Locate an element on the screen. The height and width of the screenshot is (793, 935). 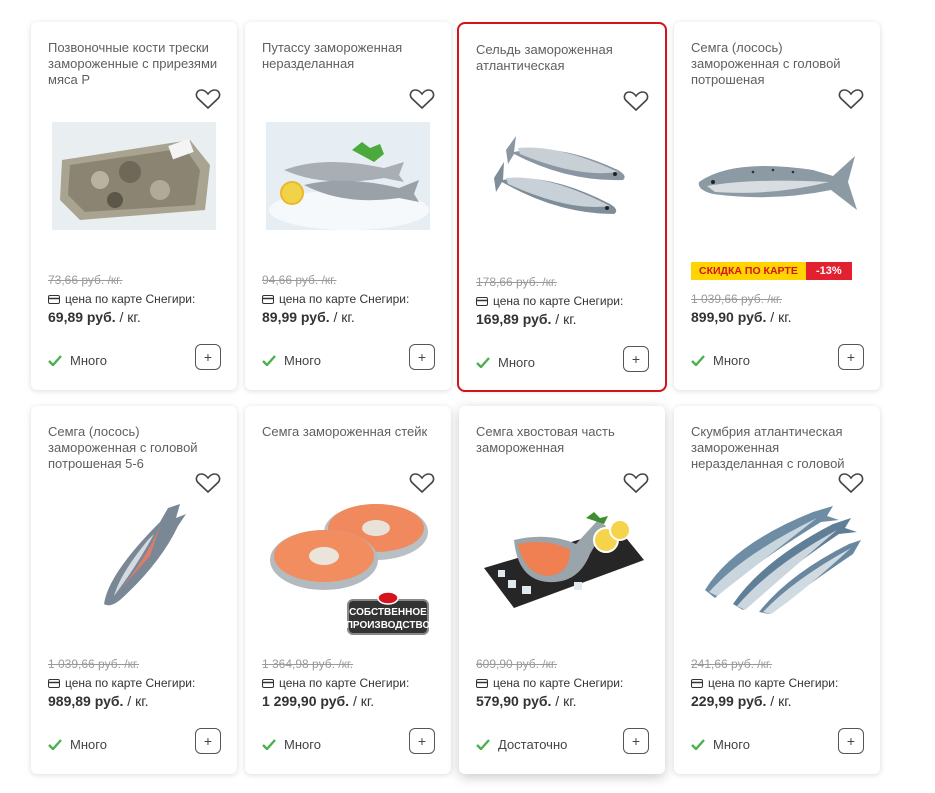
herring-image is located at coordinates (559, 175).